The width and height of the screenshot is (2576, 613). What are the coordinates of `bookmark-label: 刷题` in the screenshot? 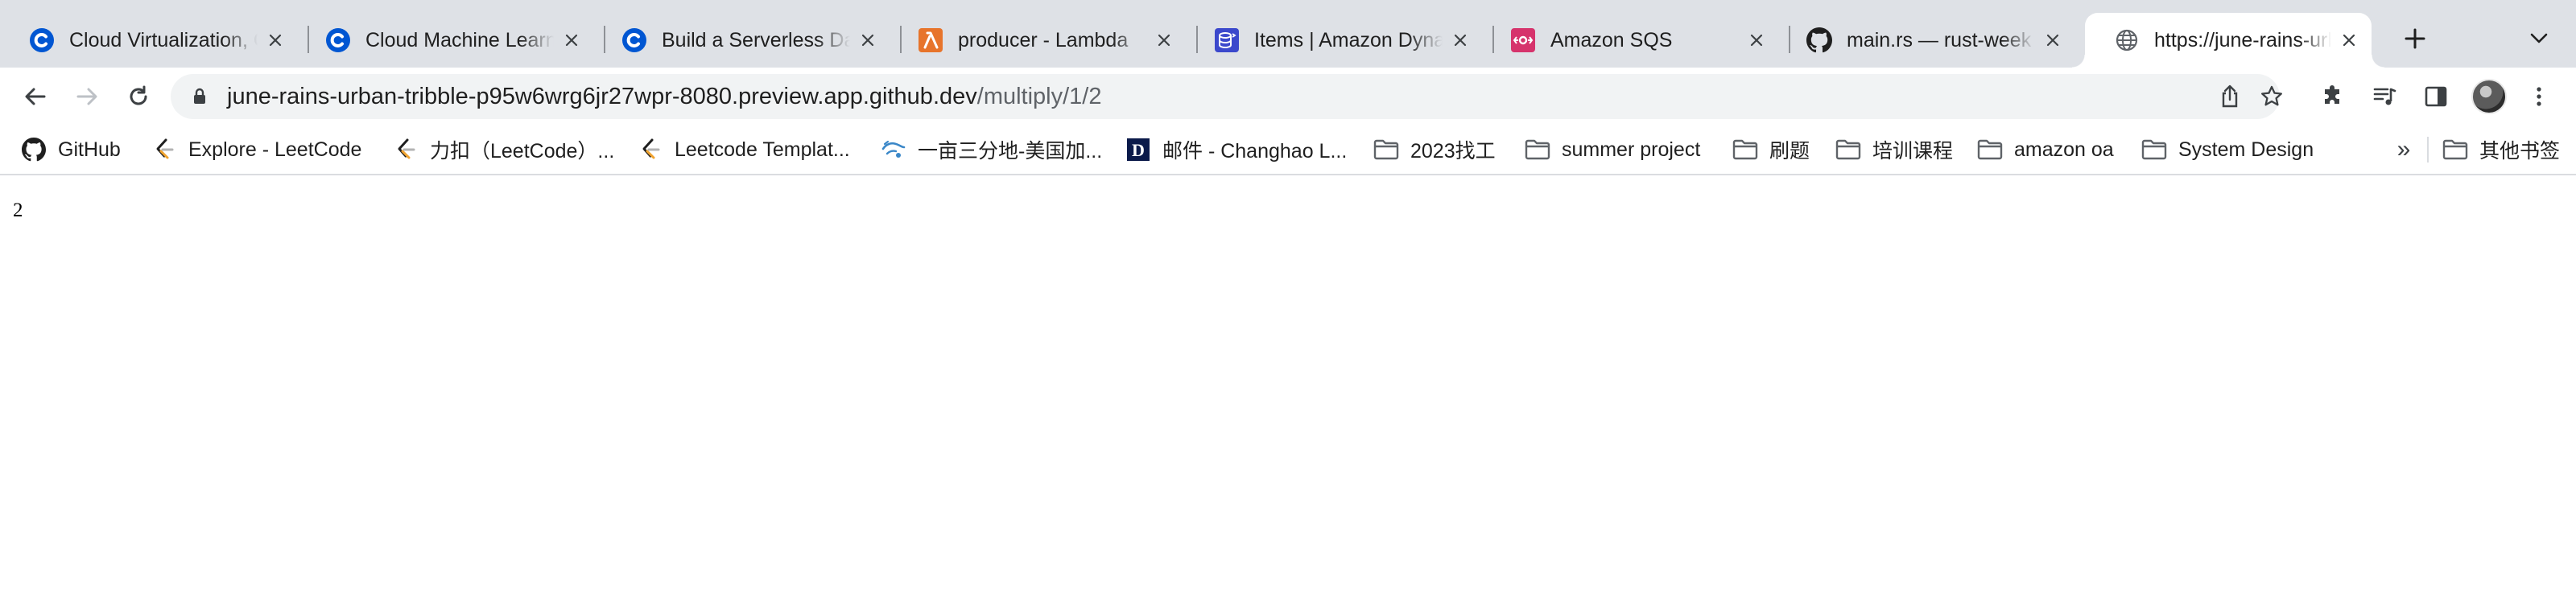 It's located at (1789, 151).